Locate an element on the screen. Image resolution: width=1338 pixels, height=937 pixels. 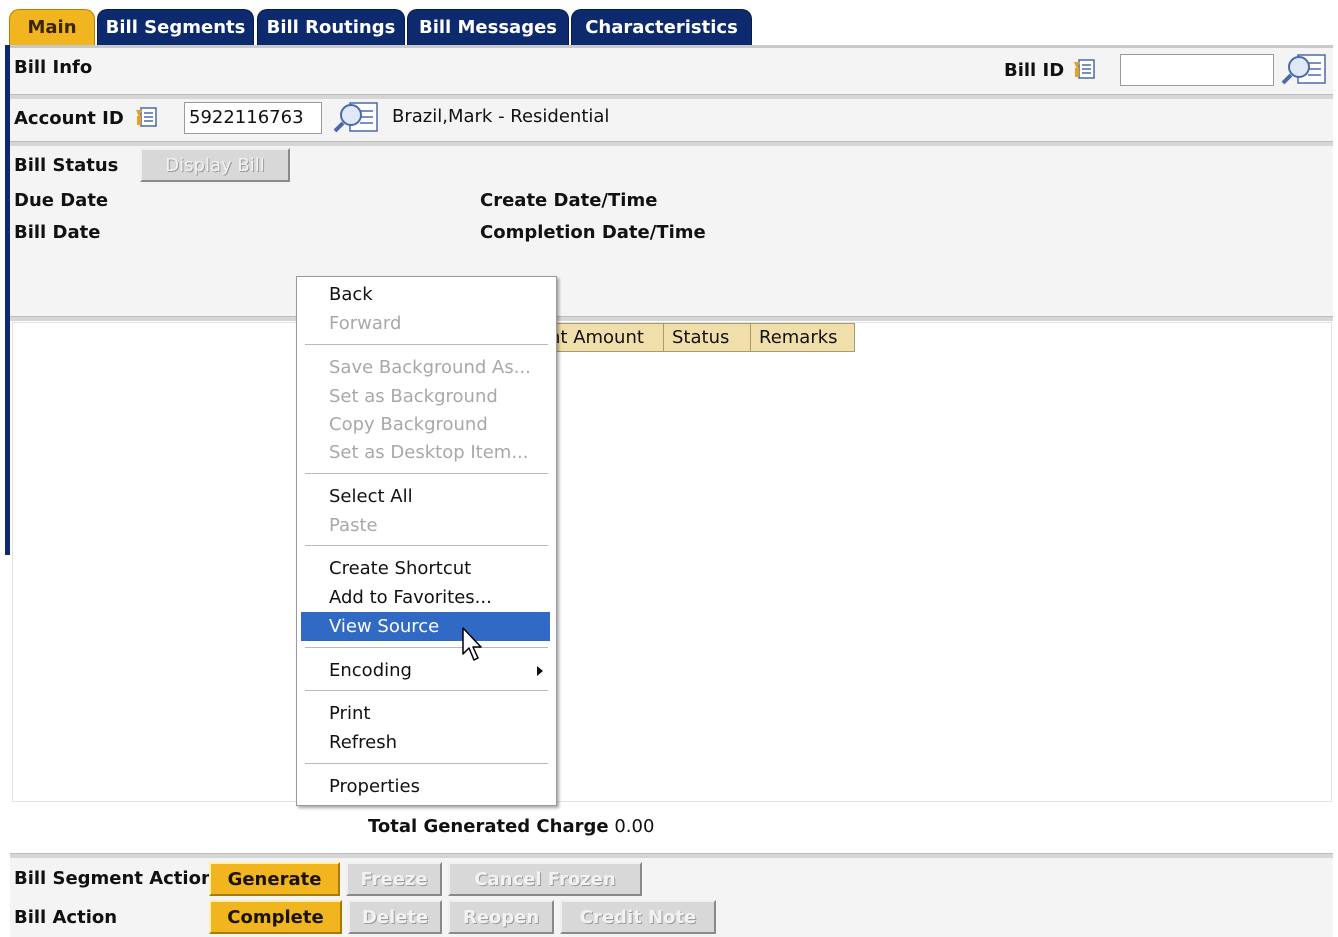
generate-button: Generate is located at coordinates (274, 879).